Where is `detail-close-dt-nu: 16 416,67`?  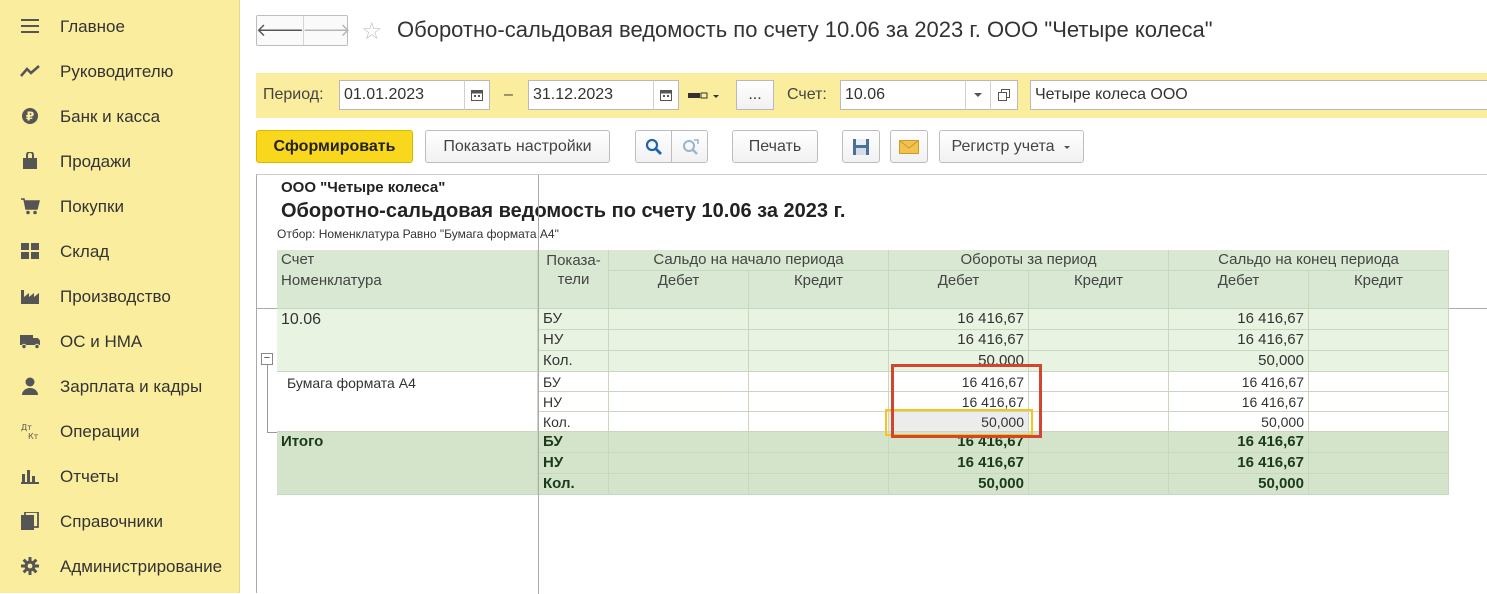
detail-close-dt-nu: 16 416,67 is located at coordinates (1239, 402).